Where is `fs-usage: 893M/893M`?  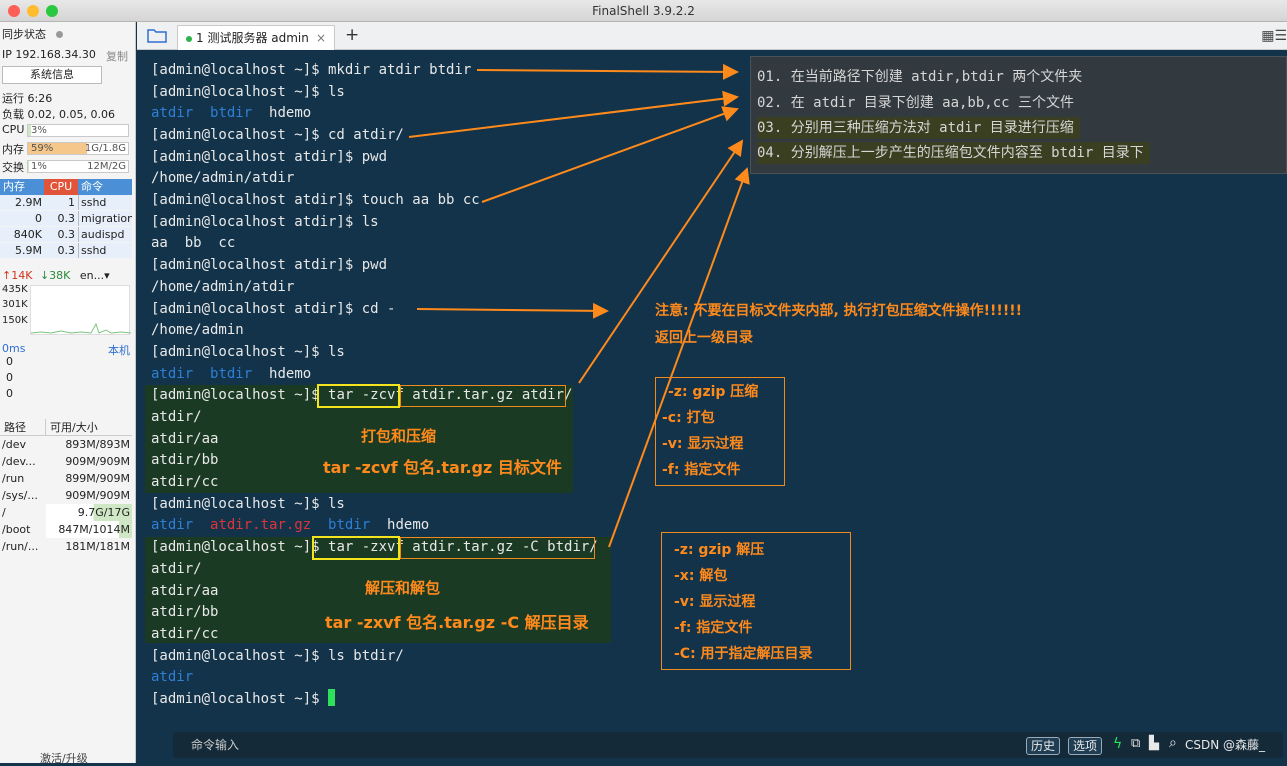 fs-usage: 893M/893M is located at coordinates (97, 444).